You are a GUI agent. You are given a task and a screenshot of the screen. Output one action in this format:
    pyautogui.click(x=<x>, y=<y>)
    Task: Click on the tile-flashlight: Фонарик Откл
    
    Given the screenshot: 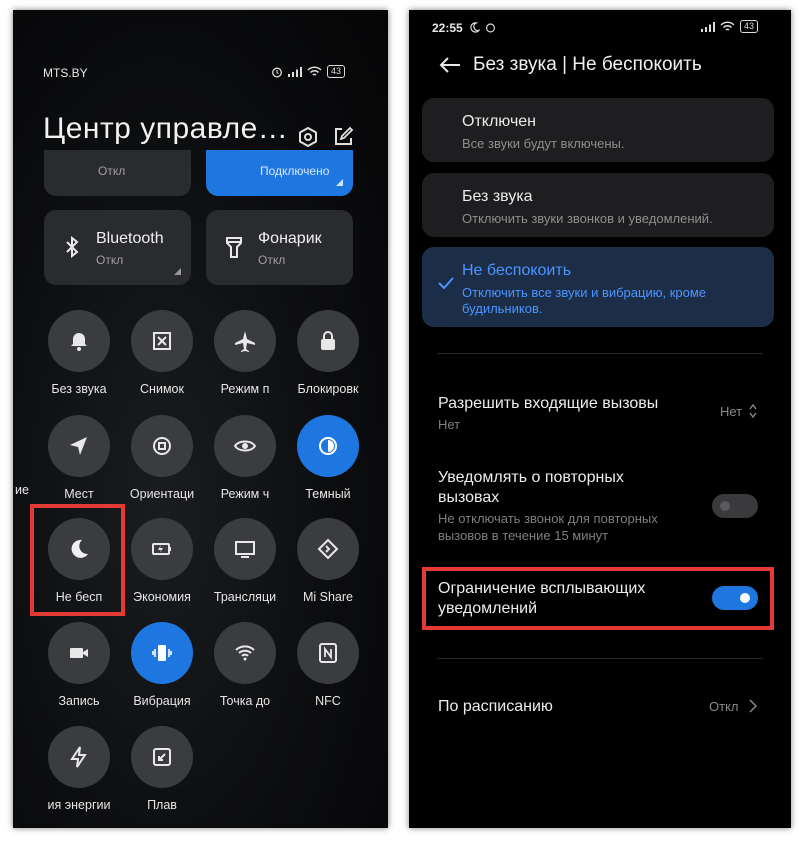 What is the action you would take?
    pyautogui.click(x=279, y=247)
    